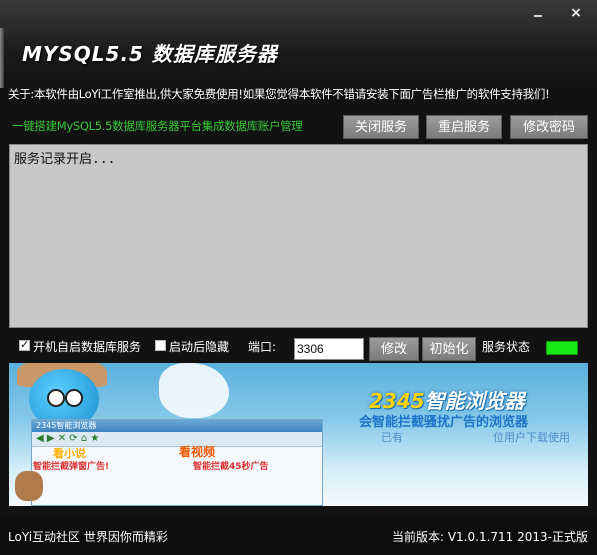  What do you see at coordinates (24, 344) in the screenshot?
I see `autostart-checkbox` at bounding box center [24, 344].